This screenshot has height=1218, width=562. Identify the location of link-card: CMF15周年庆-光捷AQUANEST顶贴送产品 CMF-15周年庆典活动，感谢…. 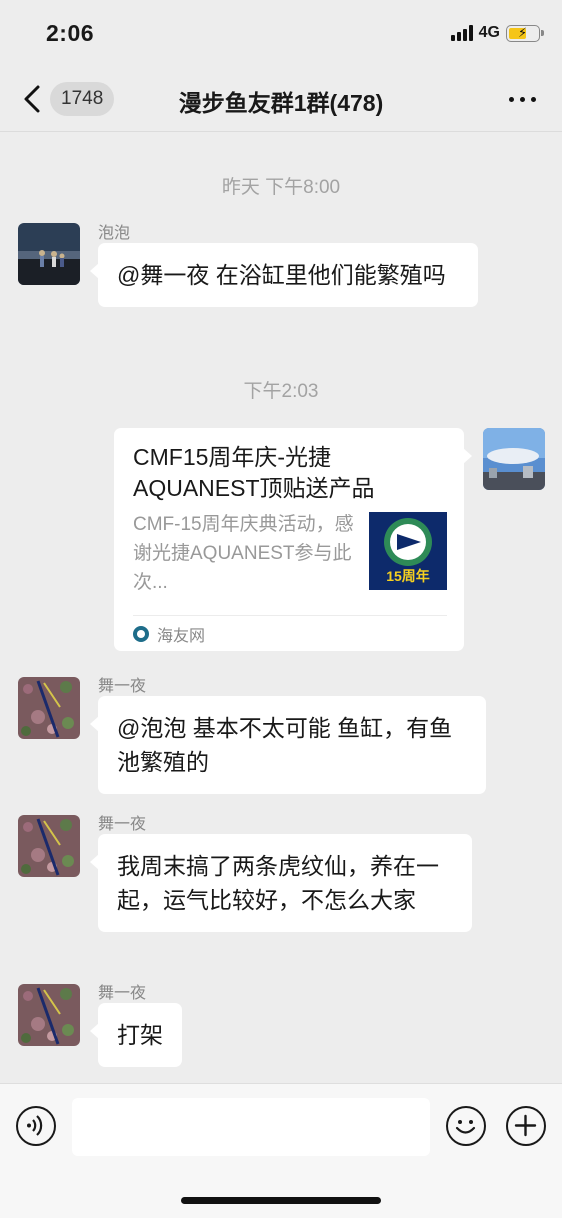
(293, 539).